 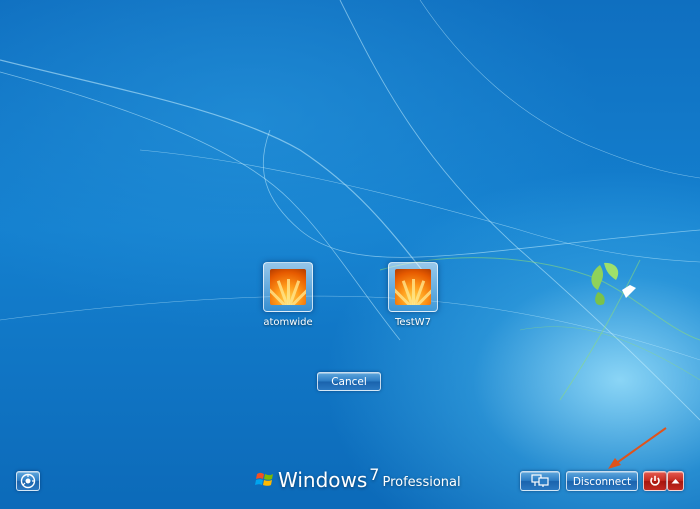 I want to click on ease-of-access-icon, so click(x=28, y=481).